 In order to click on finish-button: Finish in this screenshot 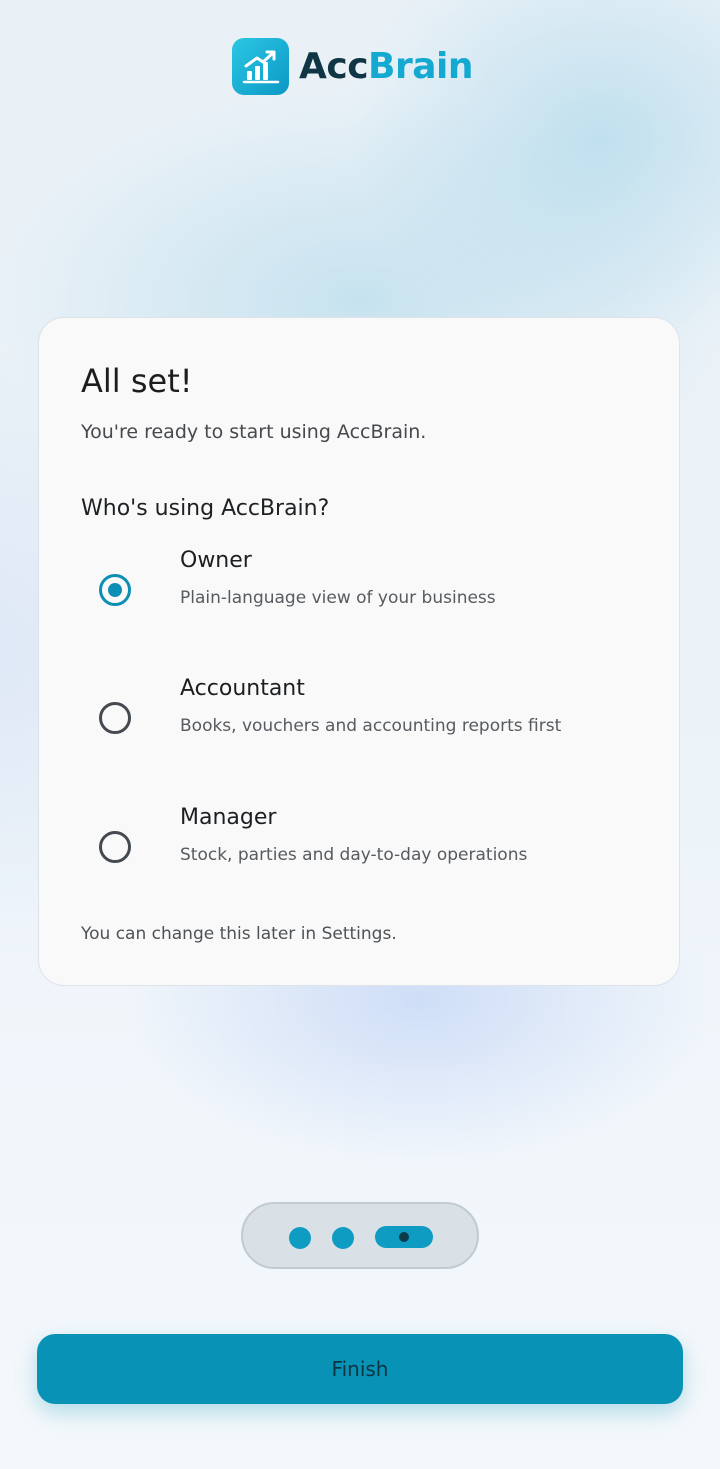, I will do `click(360, 1369)`.